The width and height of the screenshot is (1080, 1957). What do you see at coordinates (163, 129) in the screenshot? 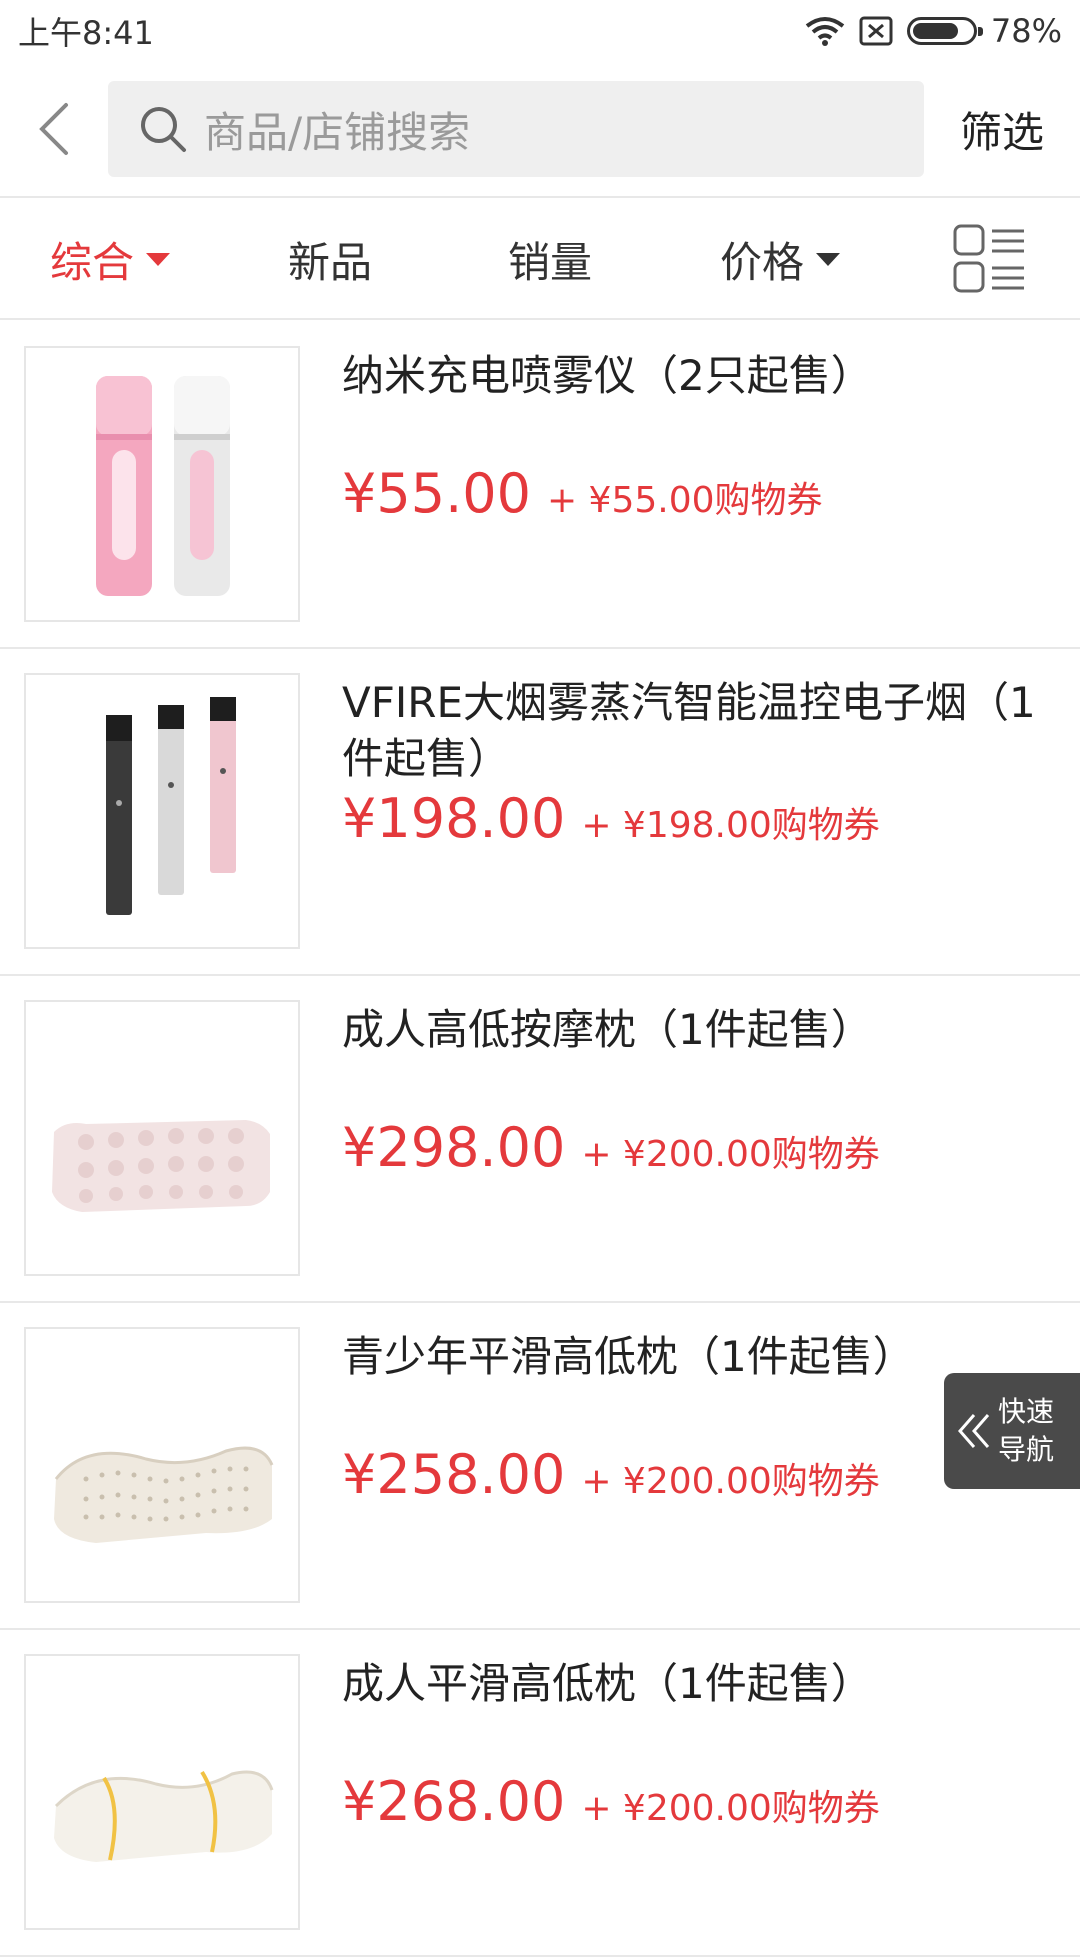
I see `search-icon` at bounding box center [163, 129].